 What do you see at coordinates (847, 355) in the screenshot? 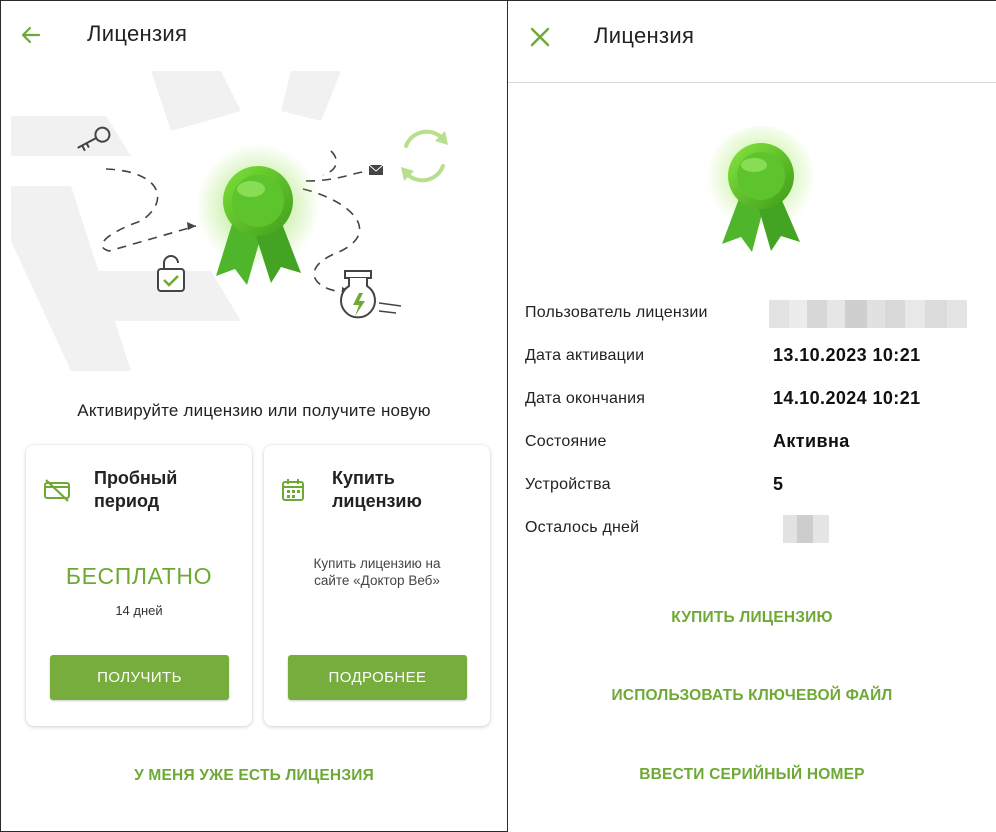
I see `activation-date-value: 13.10.2023 10:21` at bounding box center [847, 355].